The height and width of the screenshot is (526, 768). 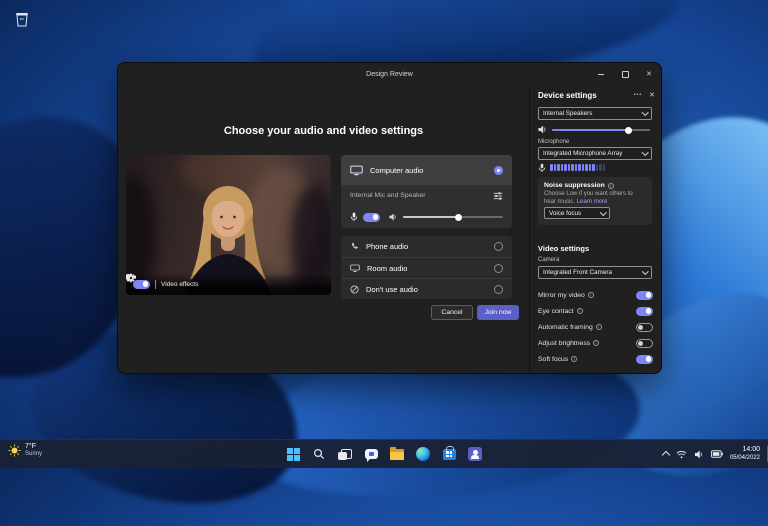 I want to click on soft-focus-toggle, so click(x=644, y=359).